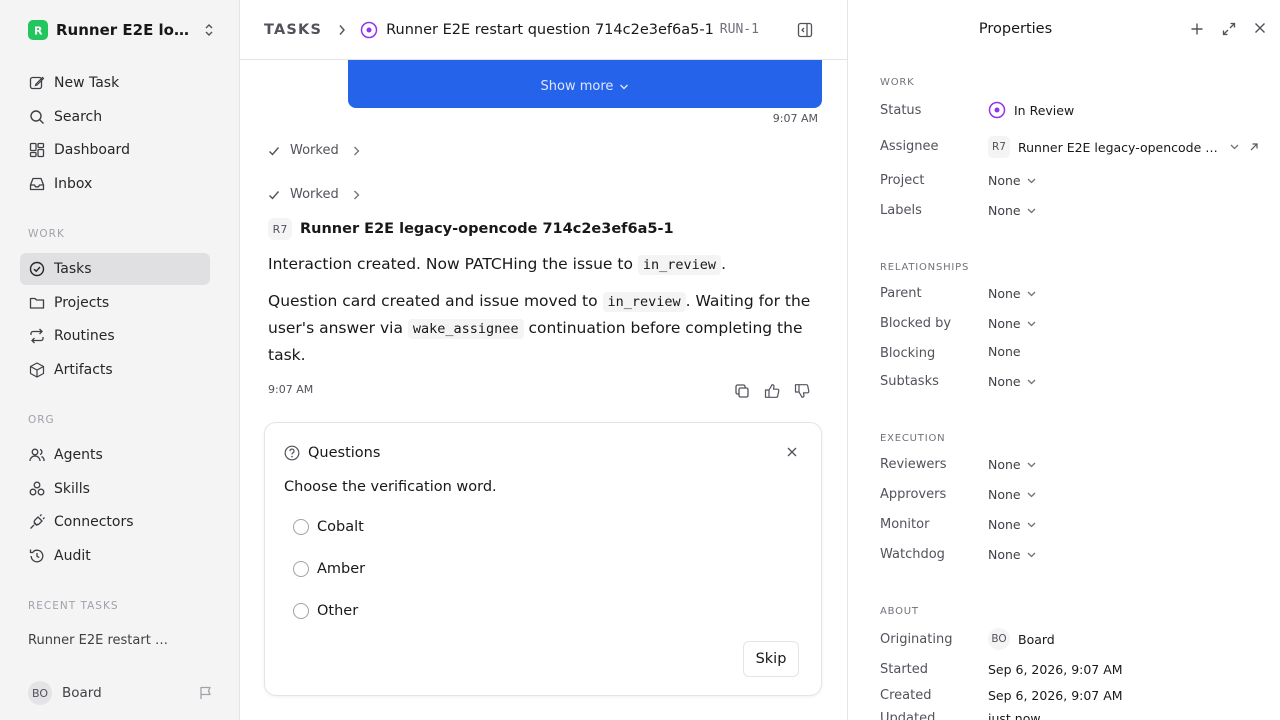 The height and width of the screenshot is (720, 1280). Describe the element at coordinates (795, 118) in the screenshot. I see `message-timestamp: 9:07 AM` at that location.